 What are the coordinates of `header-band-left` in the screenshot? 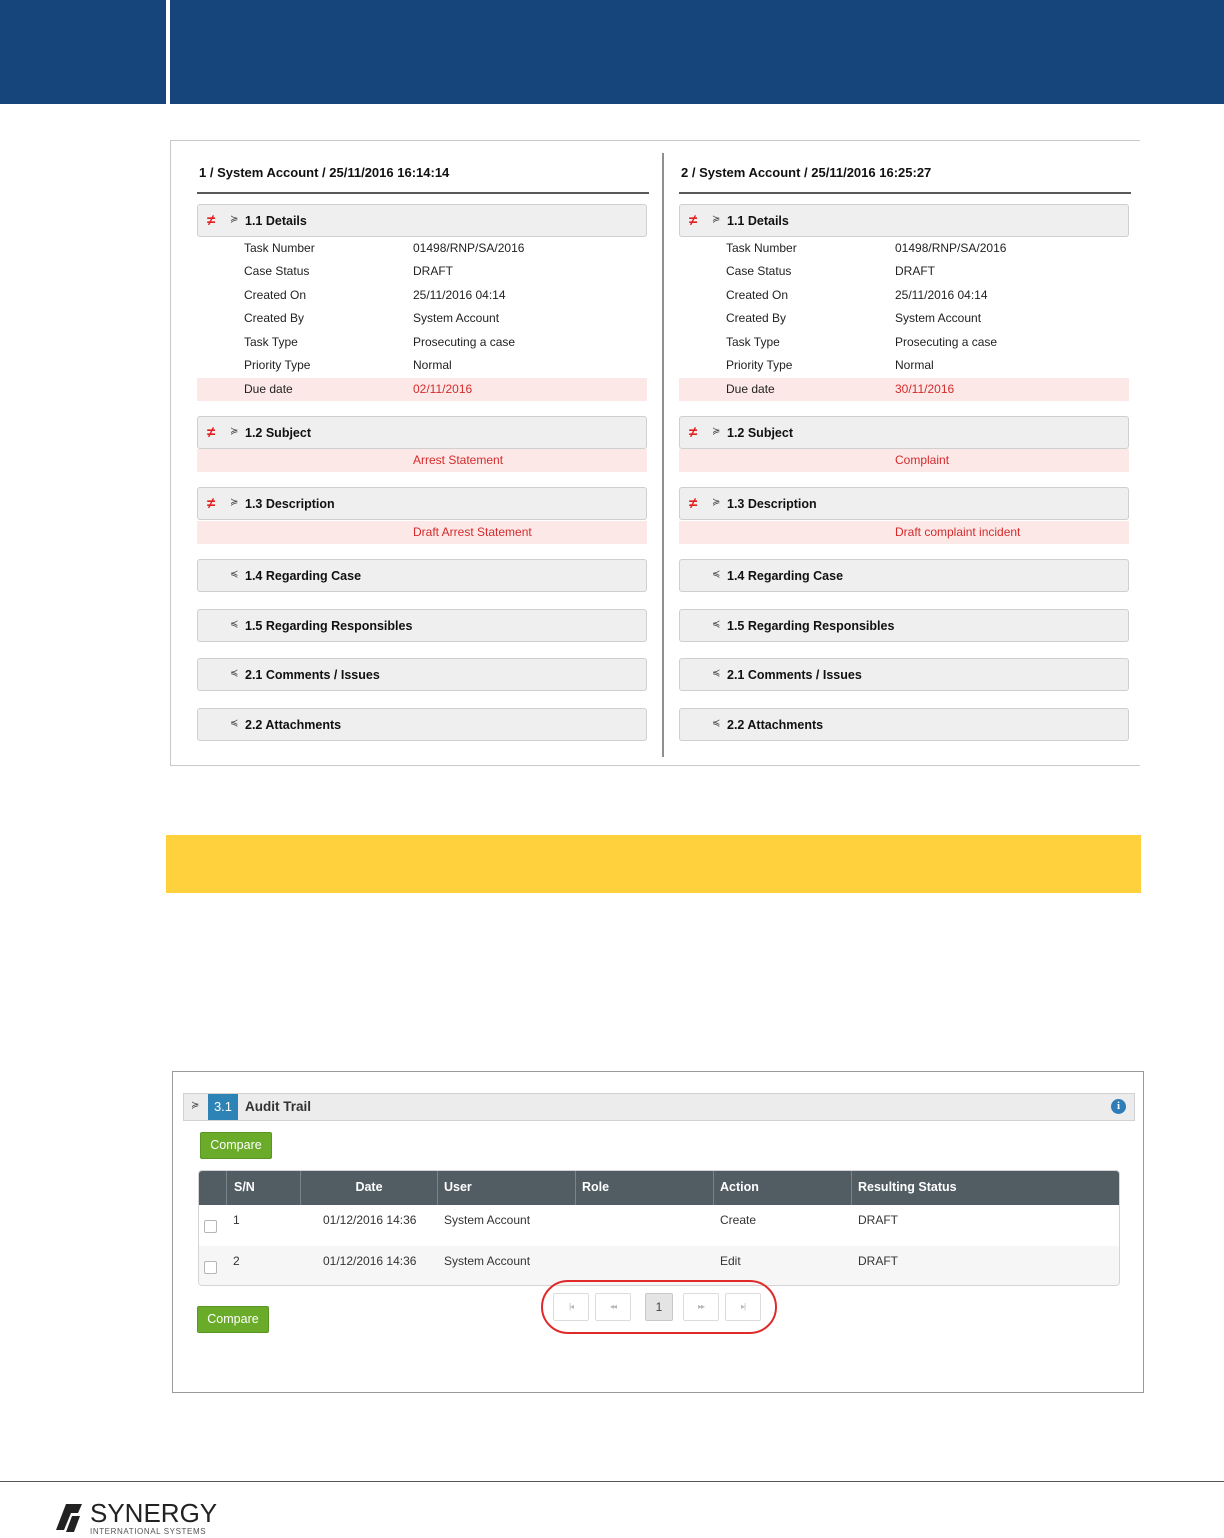 It's located at (83, 52).